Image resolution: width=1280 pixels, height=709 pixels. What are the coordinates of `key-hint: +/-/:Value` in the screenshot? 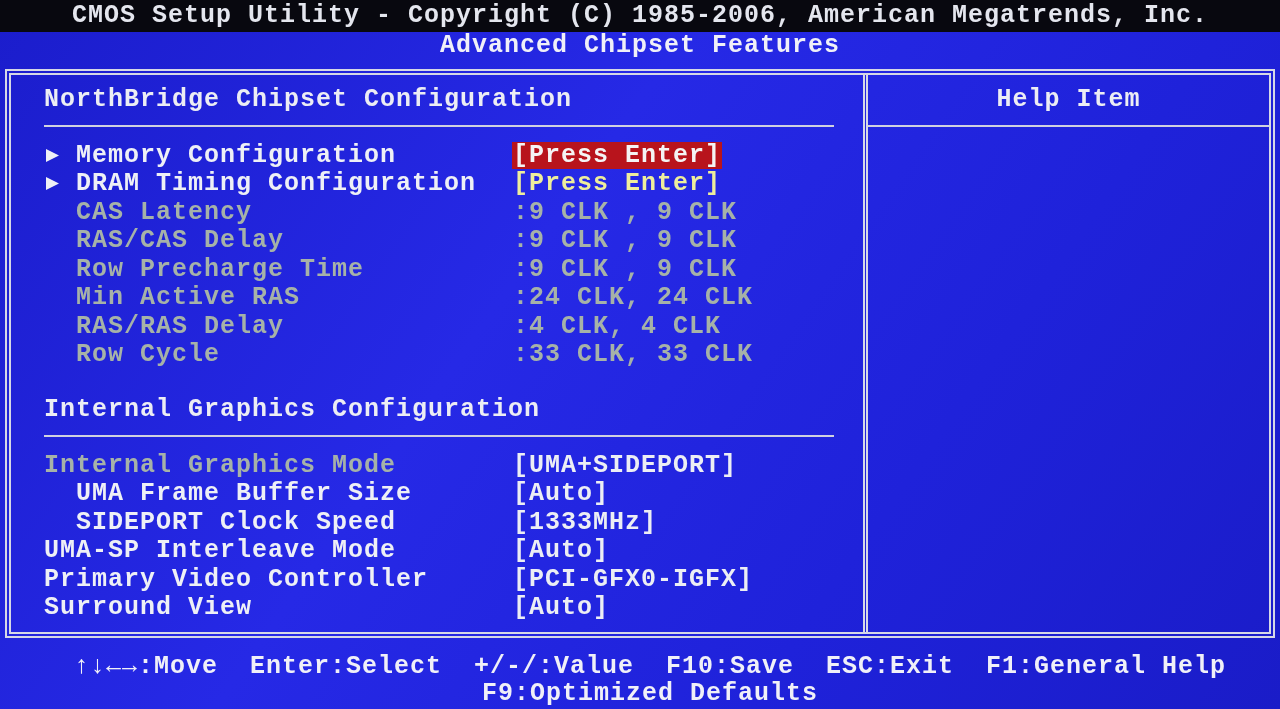 It's located at (553, 666).